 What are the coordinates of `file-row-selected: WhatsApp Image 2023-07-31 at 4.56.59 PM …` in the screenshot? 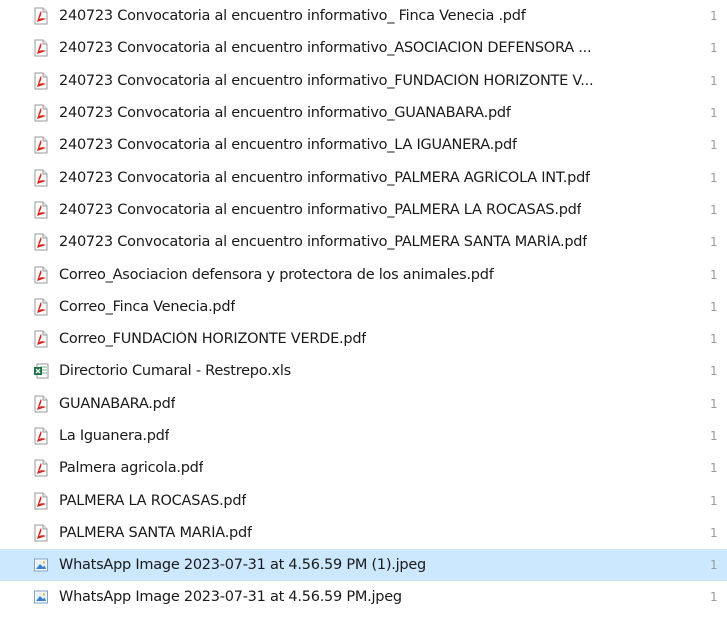 It's located at (363, 565).